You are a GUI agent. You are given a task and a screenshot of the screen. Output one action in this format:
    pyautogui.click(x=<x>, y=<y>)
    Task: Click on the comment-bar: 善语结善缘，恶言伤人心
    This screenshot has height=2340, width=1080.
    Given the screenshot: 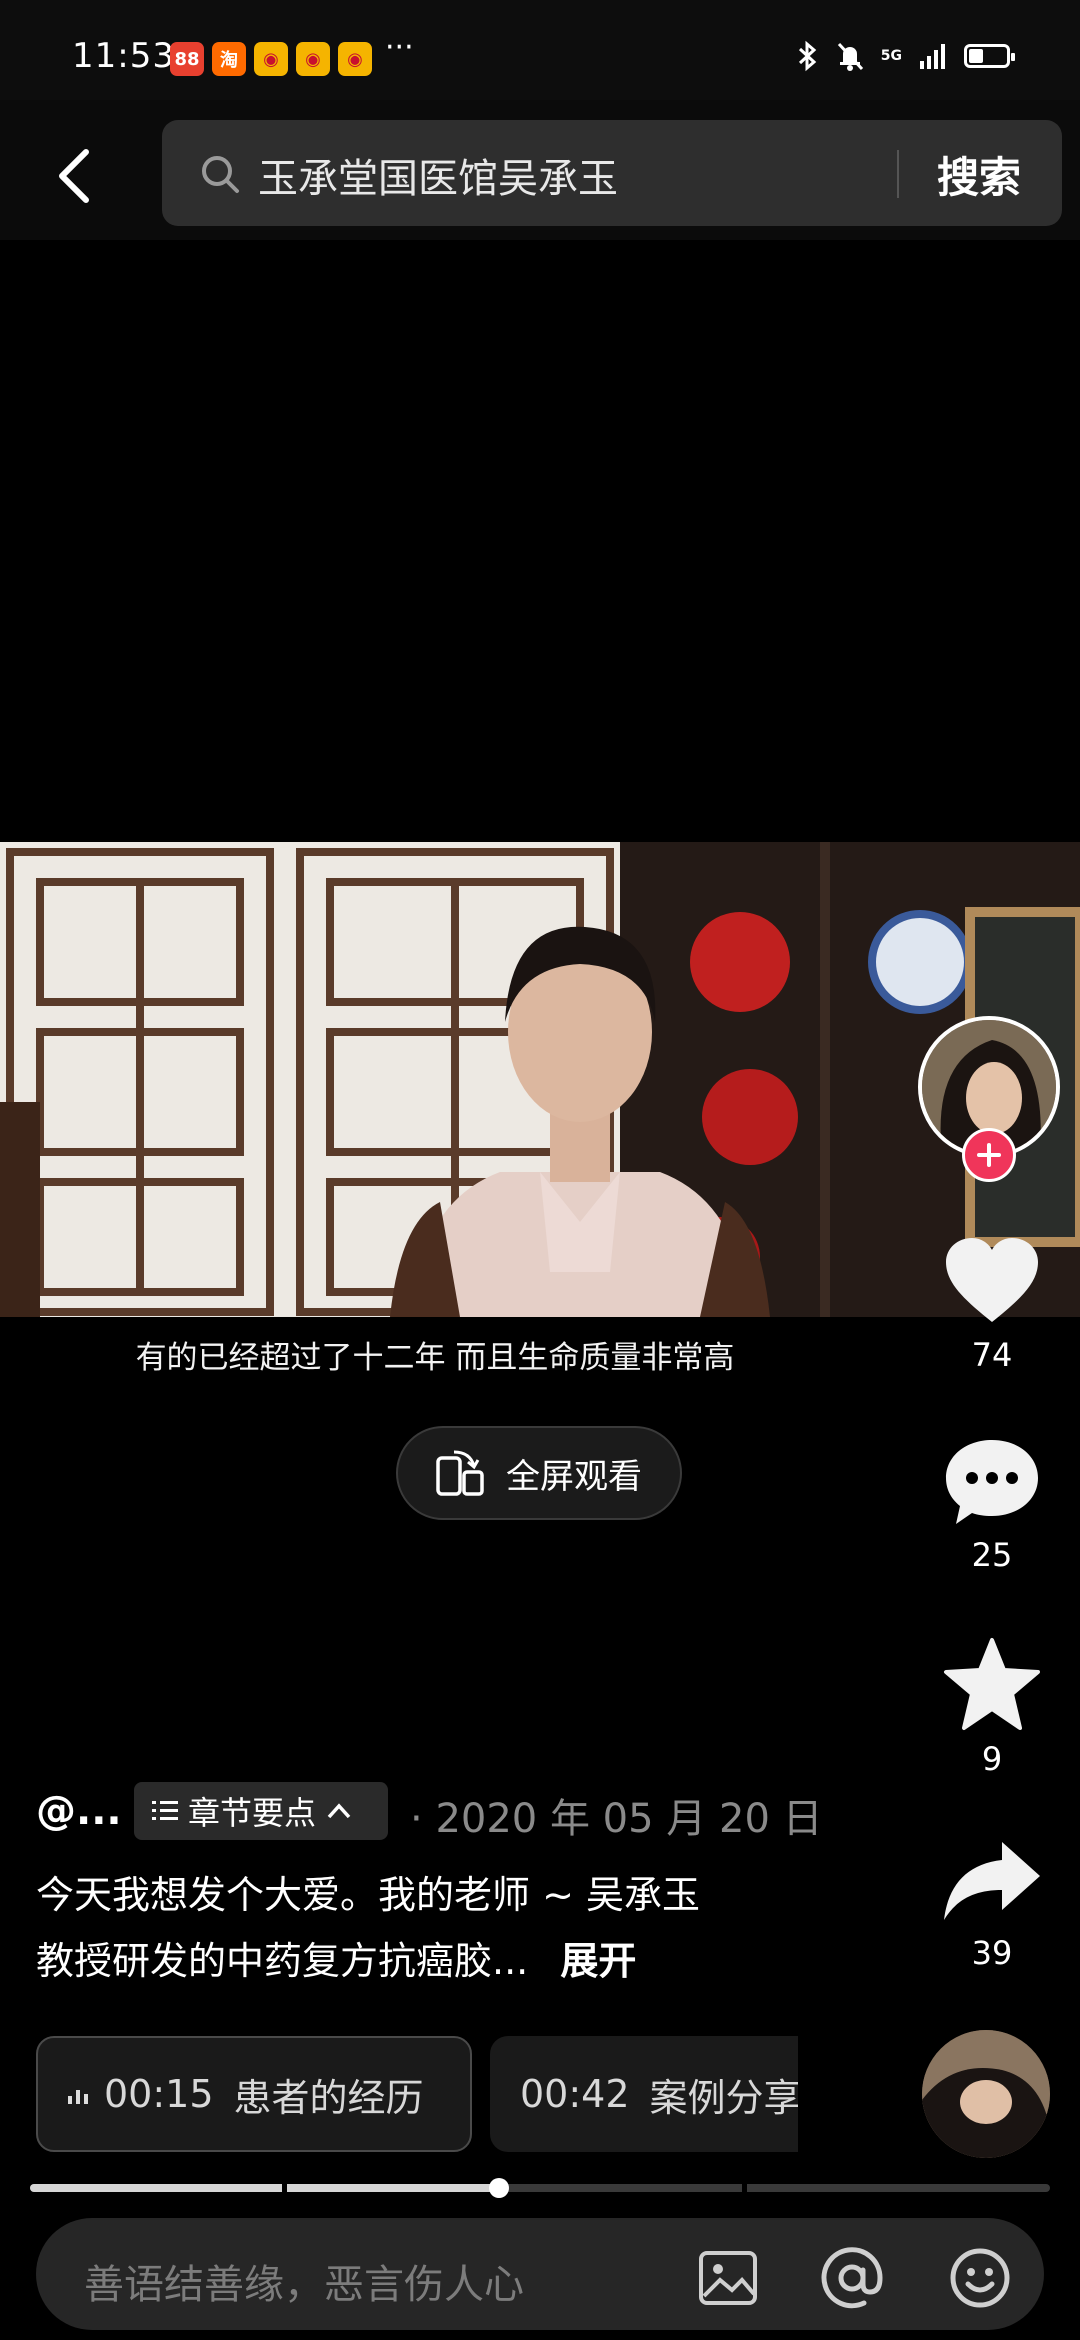 What is the action you would take?
    pyautogui.click(x=540, y=2274)
    